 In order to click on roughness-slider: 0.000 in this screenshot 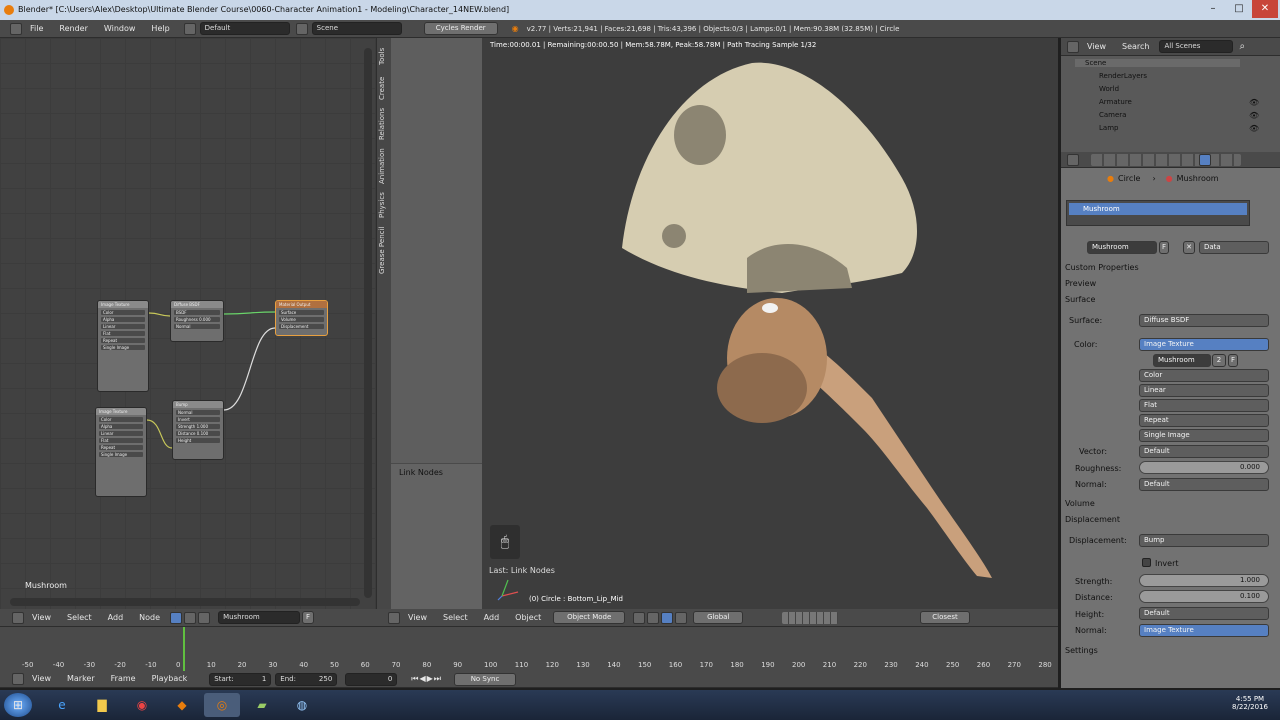, I will do `click(1204, 467)`.